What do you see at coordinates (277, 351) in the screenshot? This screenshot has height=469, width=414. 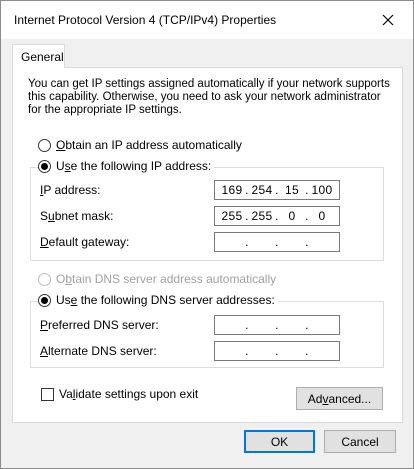 I see `alternate-dns-input: . . .` at bounding box center [277, 351].